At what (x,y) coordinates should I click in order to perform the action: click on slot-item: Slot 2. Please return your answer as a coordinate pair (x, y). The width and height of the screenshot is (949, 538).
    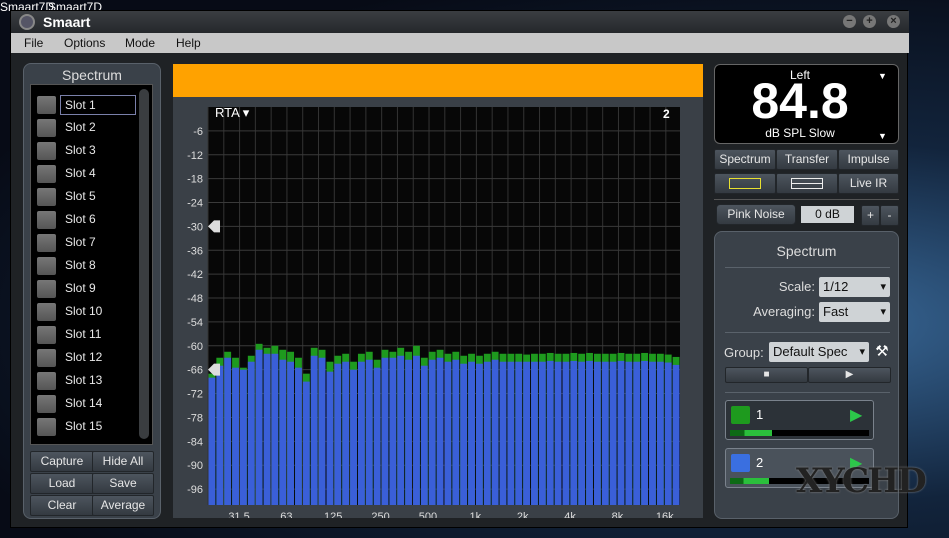
    Looking at the image, I should click on (92, 128).